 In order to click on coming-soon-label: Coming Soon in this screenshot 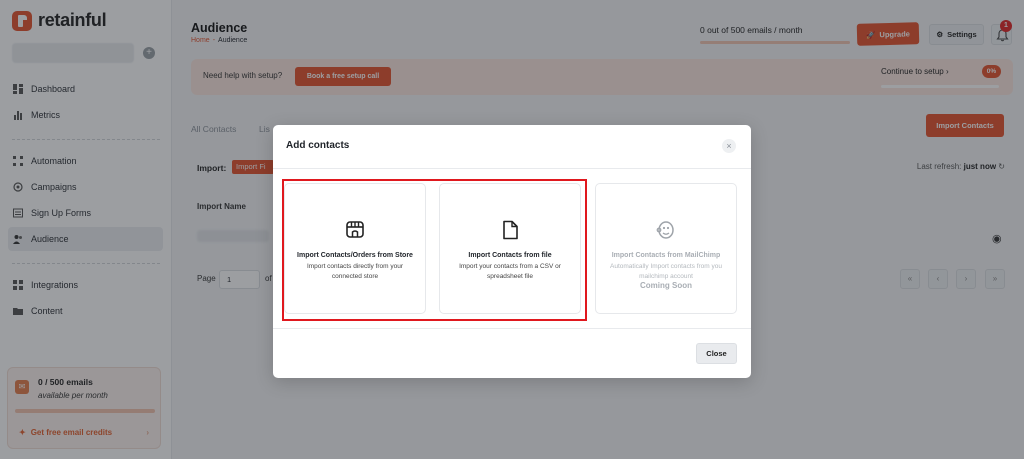, I will do `click(666, 285)`.